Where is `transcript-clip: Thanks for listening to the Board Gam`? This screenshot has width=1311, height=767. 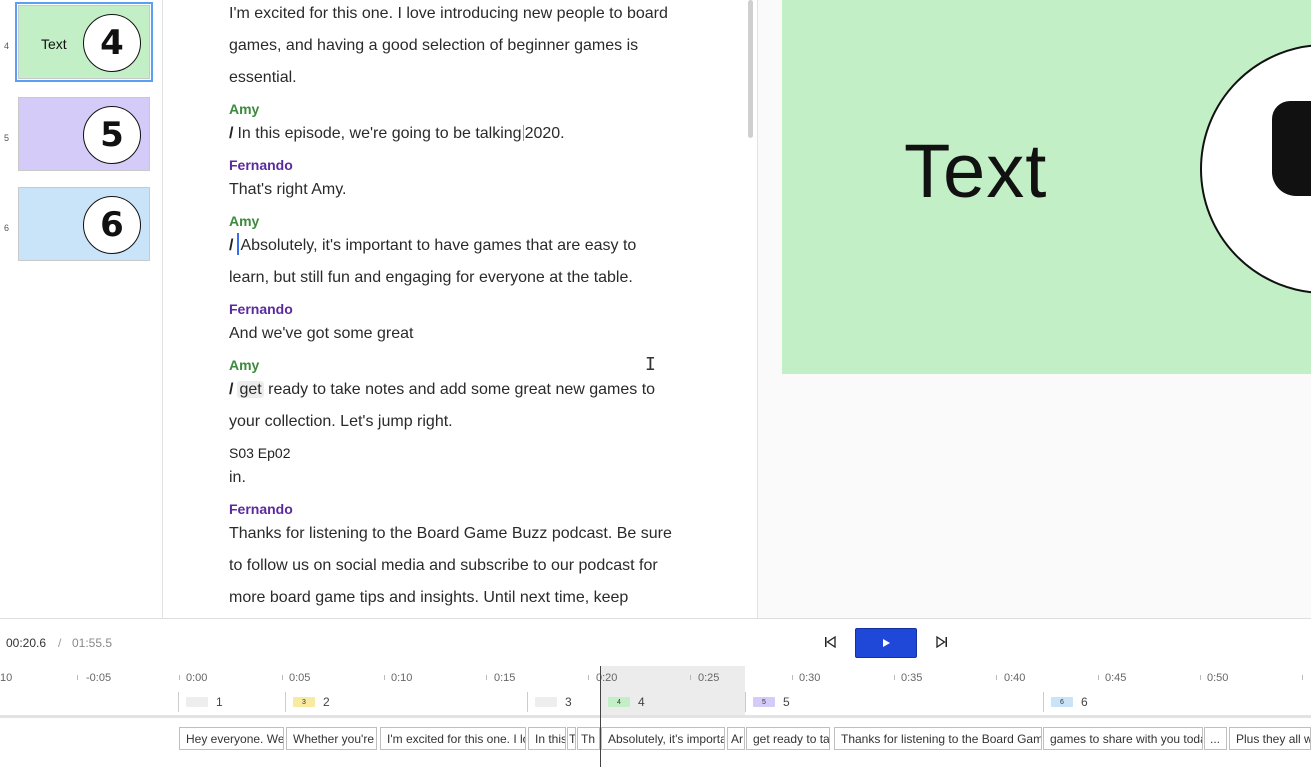 transcript-clip: Thanks for listening to the Board Gam is located at coordinates (938, 738).